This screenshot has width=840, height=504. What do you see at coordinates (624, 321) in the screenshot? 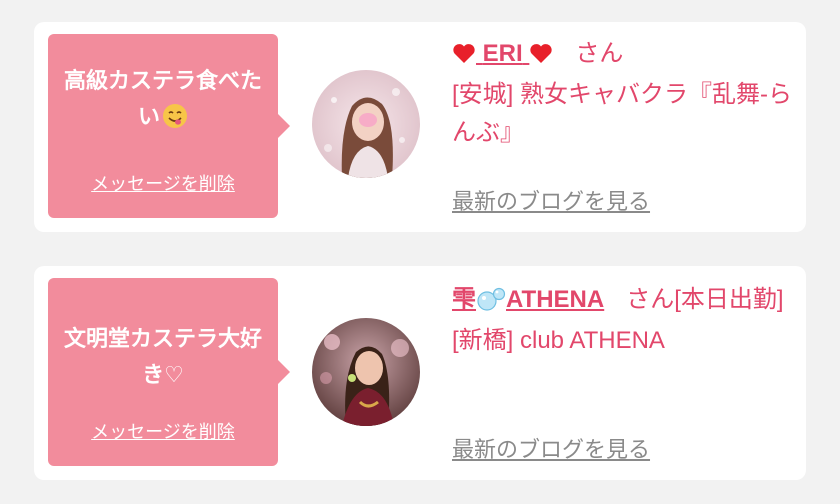
I see `cast-info: 雫 ATHENA さん[本日出勤] [新橋] club ATHENA` at bounding box center [624, 321].